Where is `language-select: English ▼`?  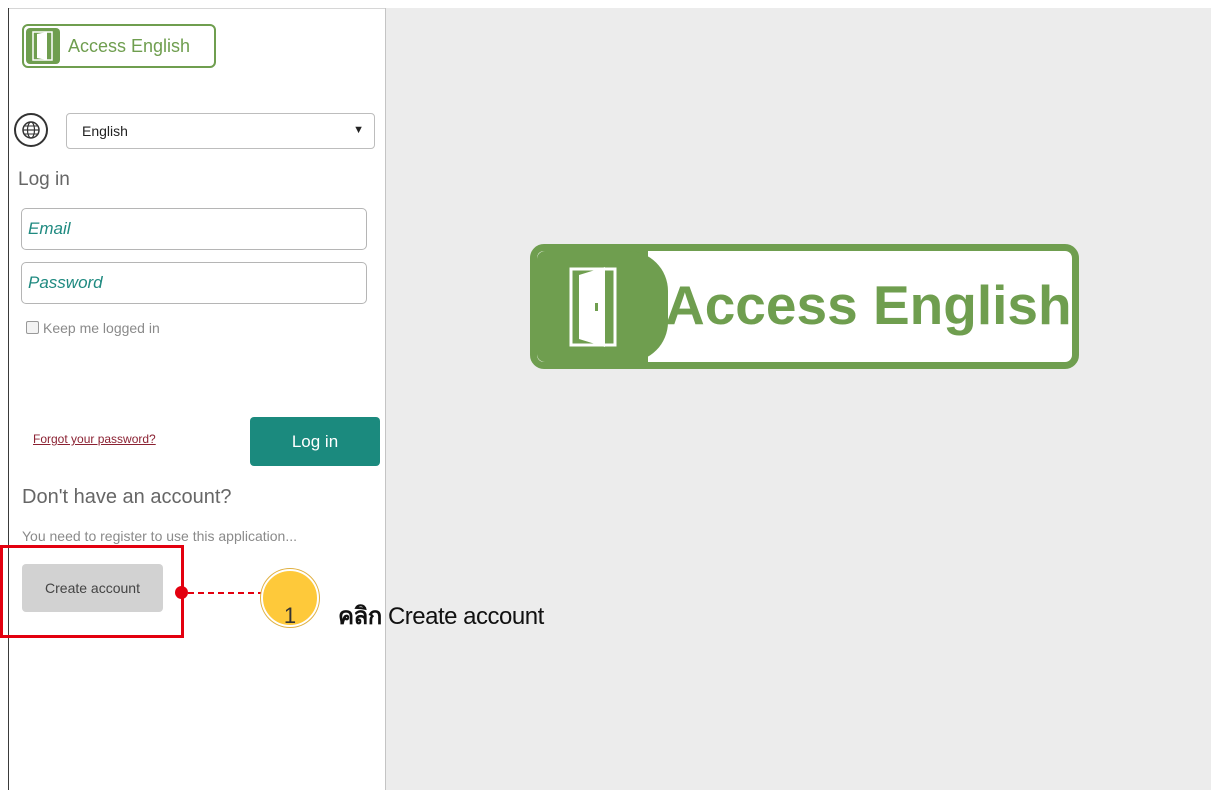 language-select: English ▼ is located at coordinates (220, 131).